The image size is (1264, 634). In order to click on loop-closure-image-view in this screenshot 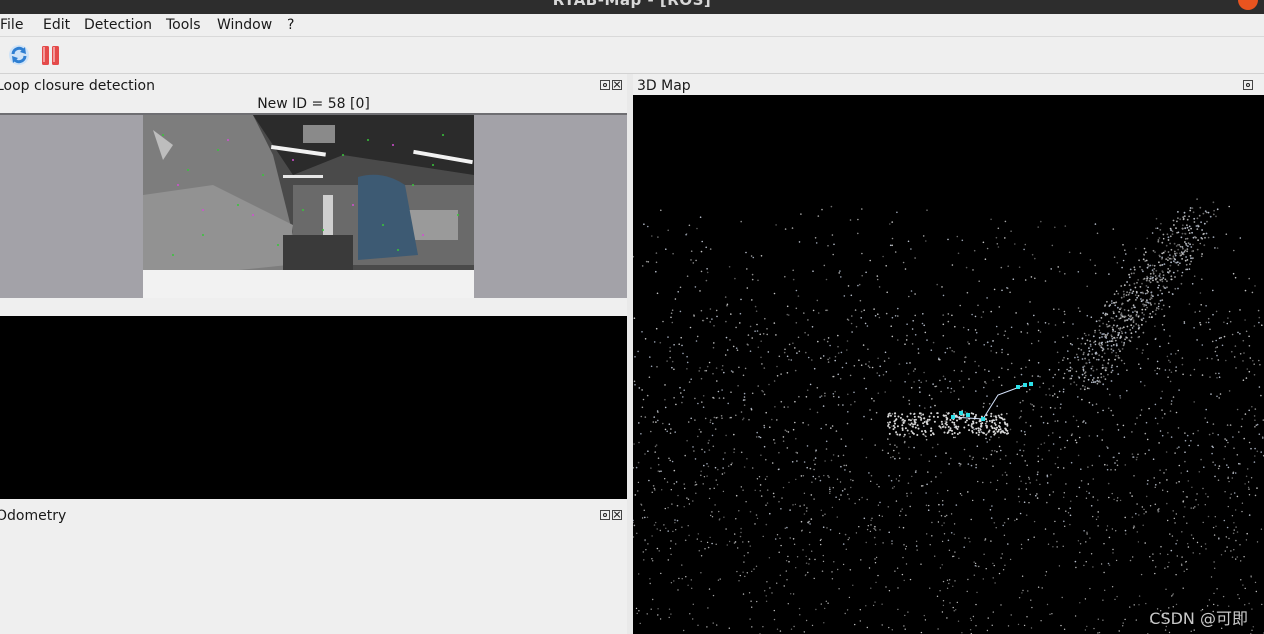, I will do `click(313, 205)`.